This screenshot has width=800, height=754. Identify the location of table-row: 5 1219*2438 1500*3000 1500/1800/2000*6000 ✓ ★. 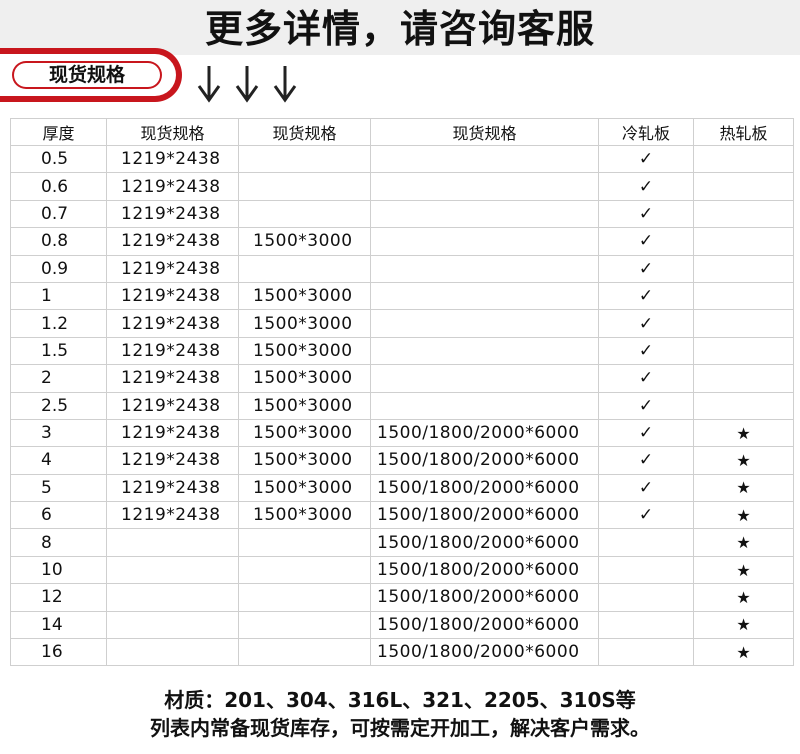
(402, 488).